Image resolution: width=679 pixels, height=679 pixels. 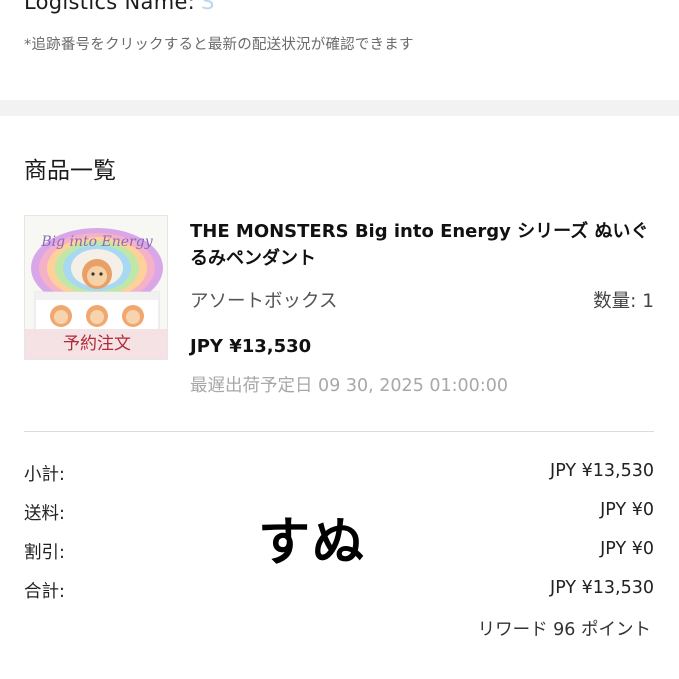 What do you see at coordinates (564, 630) in the screenshot?
I see `reward-points: リワード 96 ポイント` at bounding box center [564, 630].